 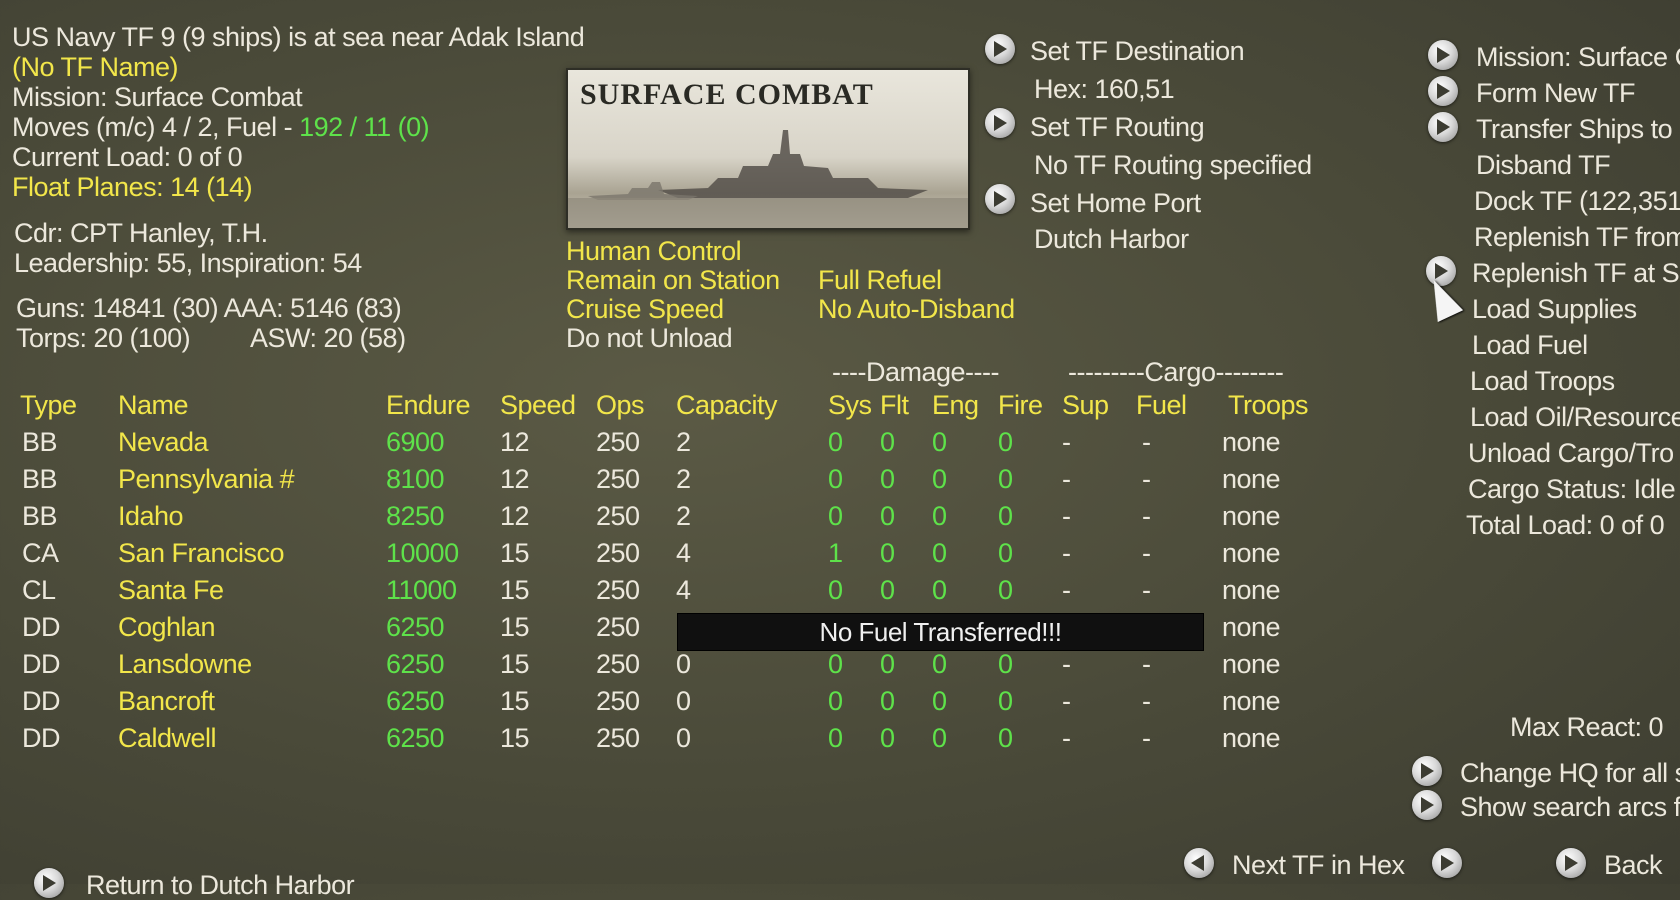 I want to click on set-home-port-arrow-icon, so click(x=1000, y=199).